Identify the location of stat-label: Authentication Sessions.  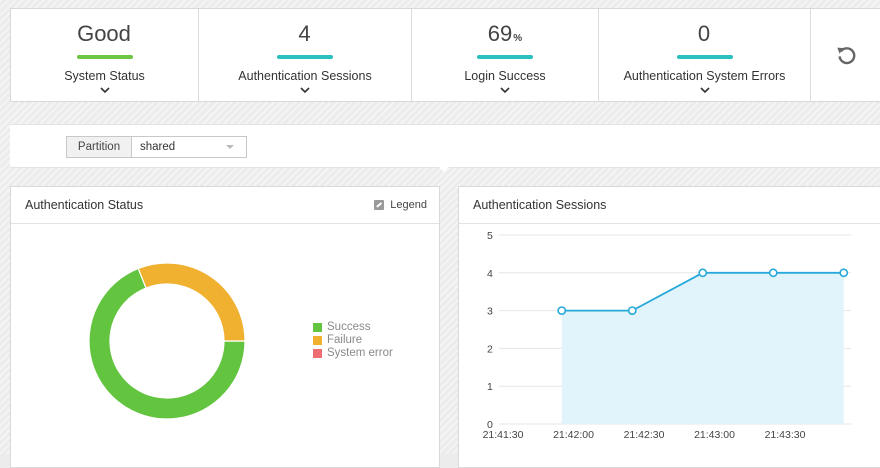
(305, 76).